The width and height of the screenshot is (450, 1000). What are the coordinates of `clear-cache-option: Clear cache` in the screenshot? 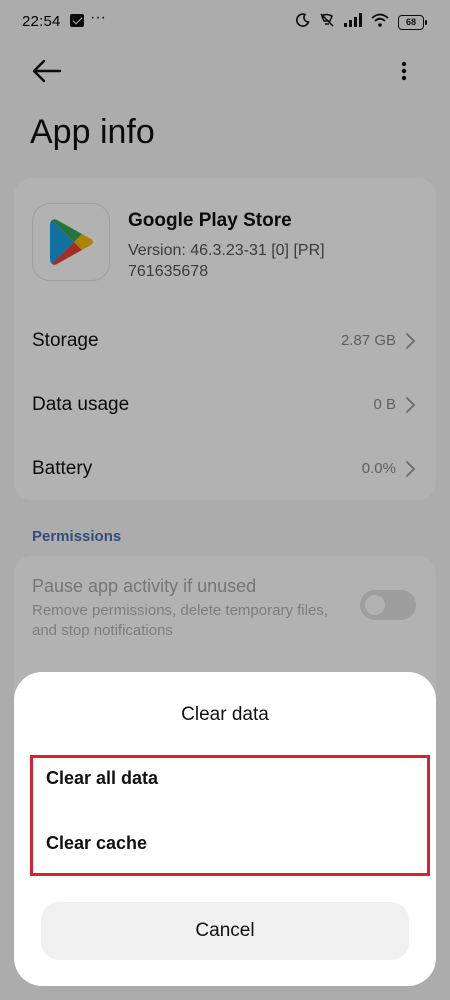 It's located at (96, 843).